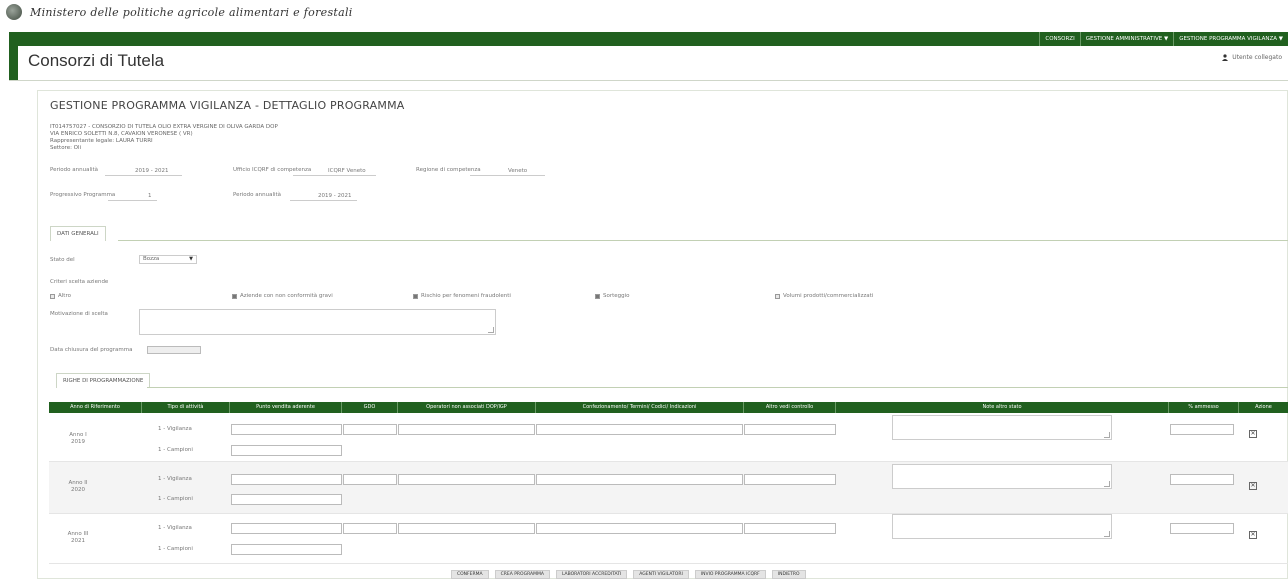 The width and height of the screenshot is (1288, 579). Describe the element at coordinates (272, 170) in the screenshot. I see `ufficio-label: Ufficio ICQRF di competenza` at that location.